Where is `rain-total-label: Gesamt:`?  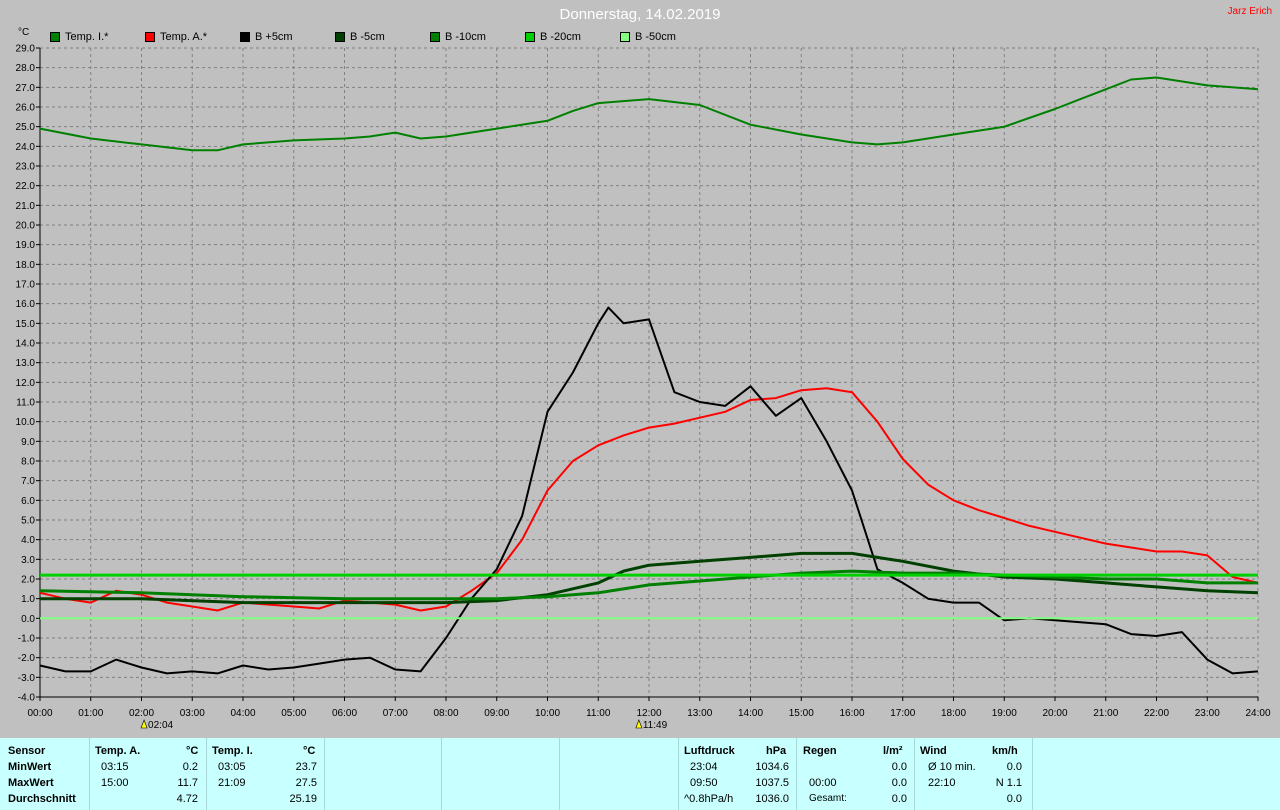
rain-total-label: Gesamt: is located at coordinates (828, 798).